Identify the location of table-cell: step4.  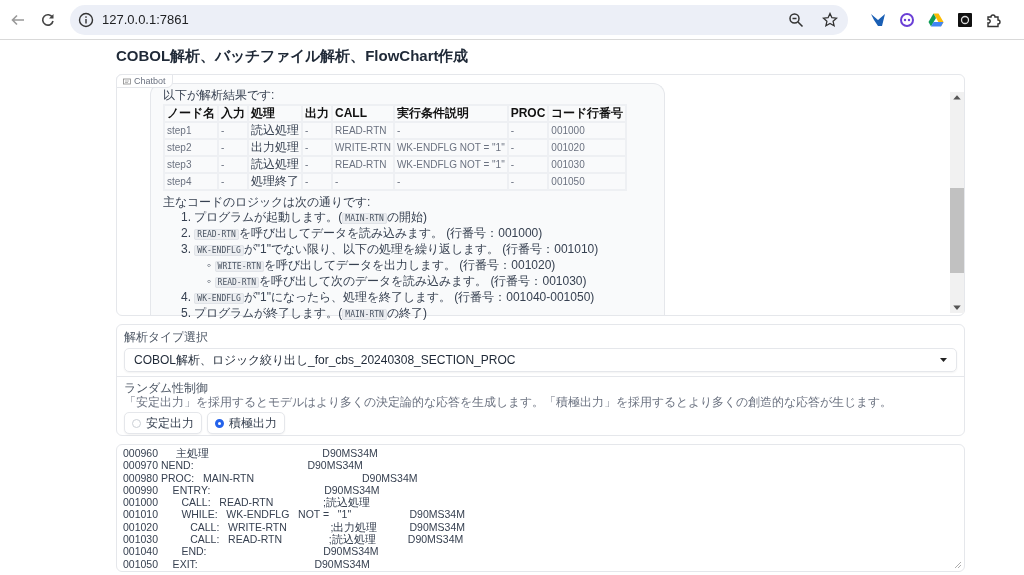
(191, 181).